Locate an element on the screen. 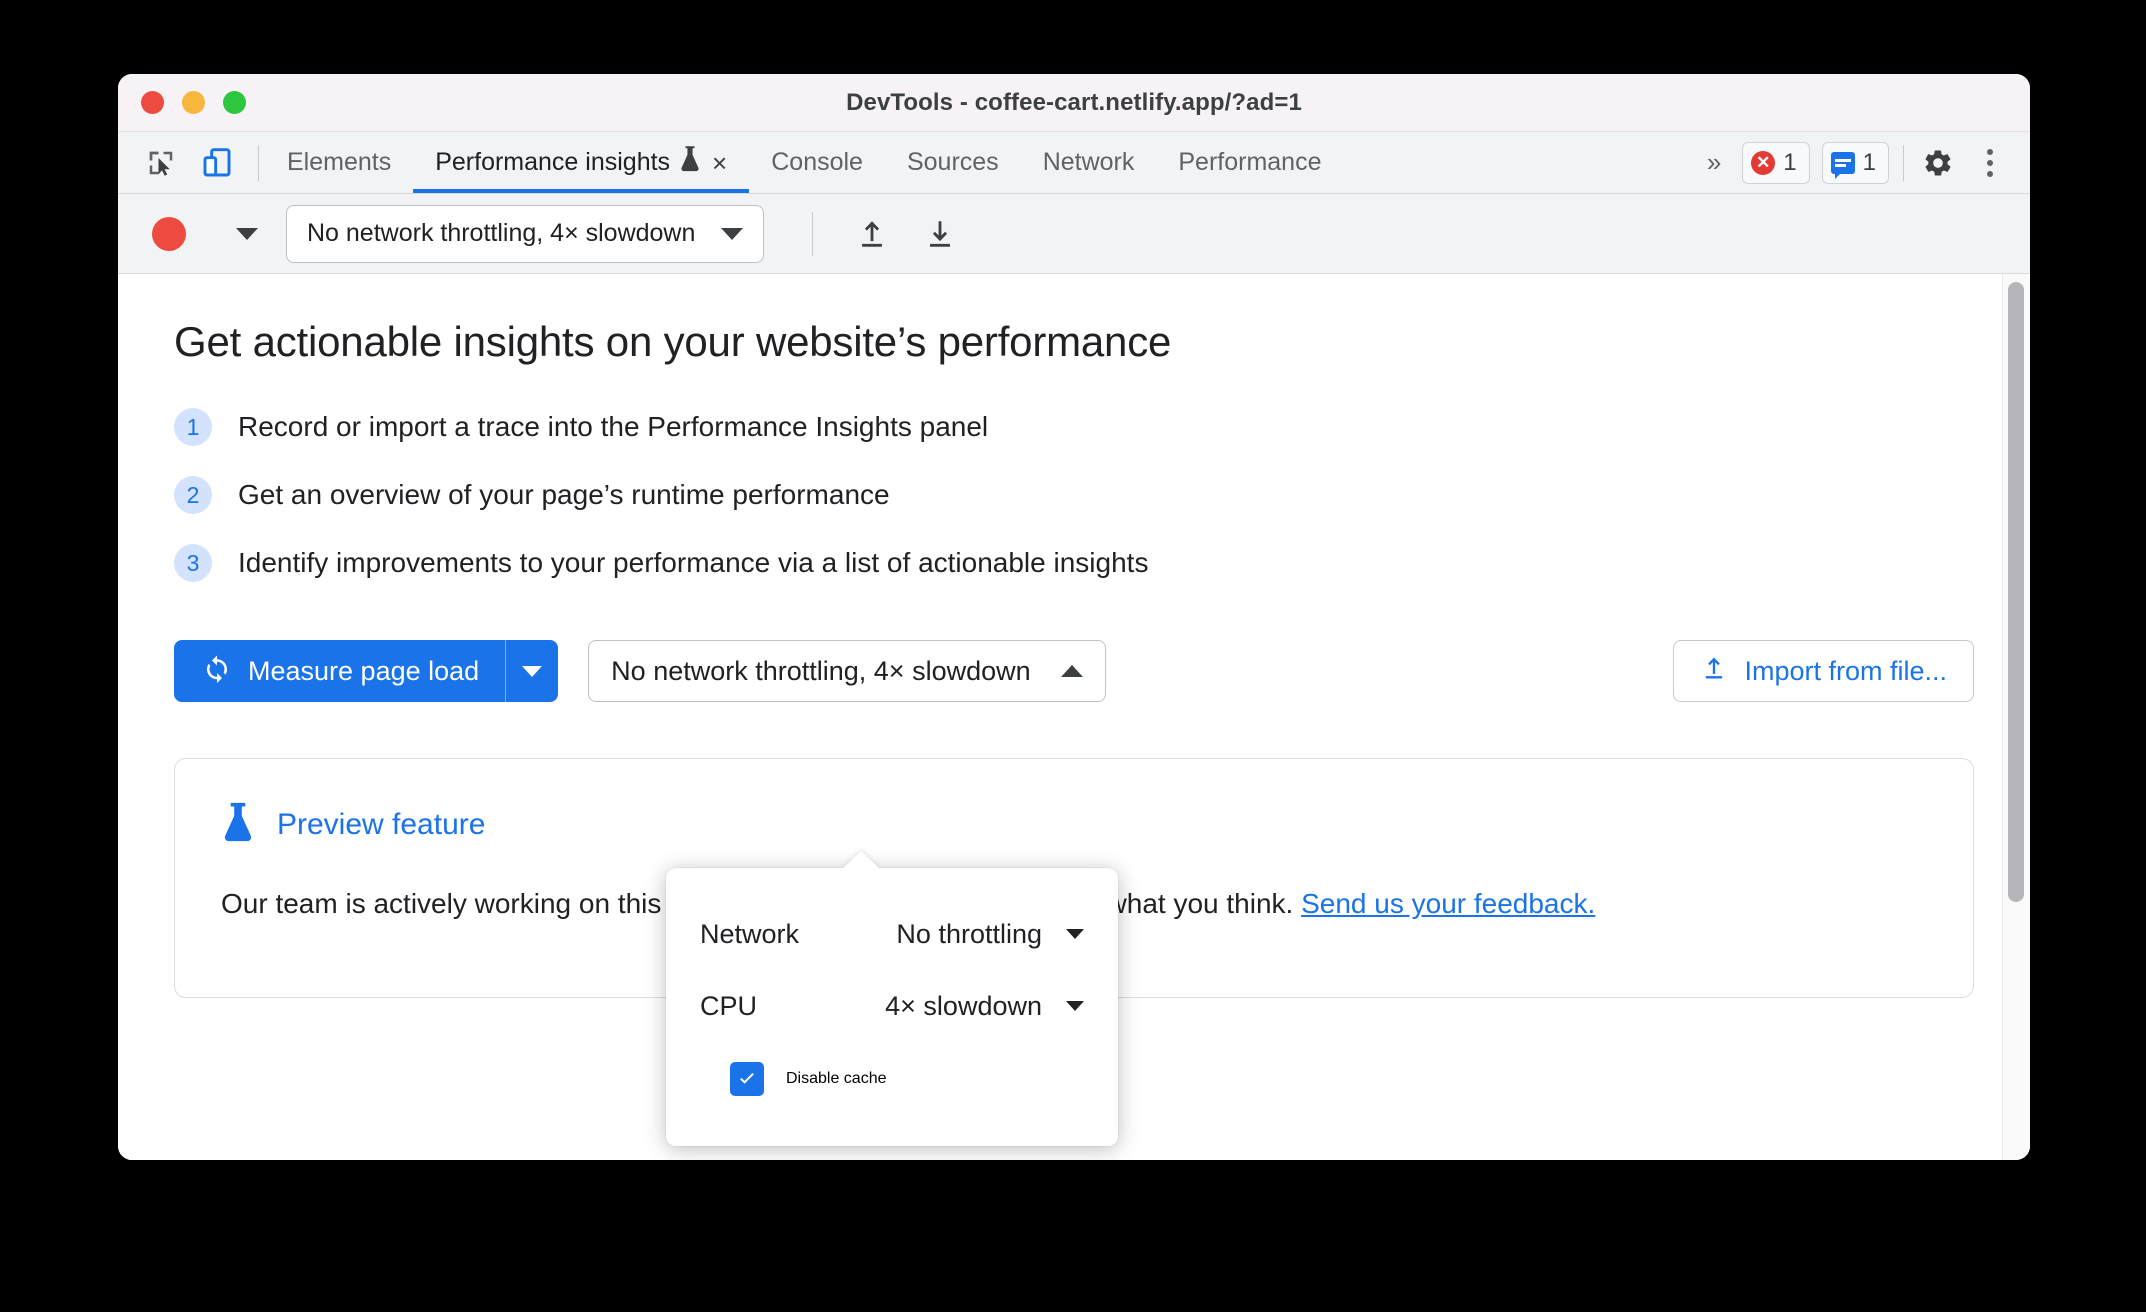 This screenshot has height=1312, width=2146. kebab-dots is located at coordinates (1990, 162).